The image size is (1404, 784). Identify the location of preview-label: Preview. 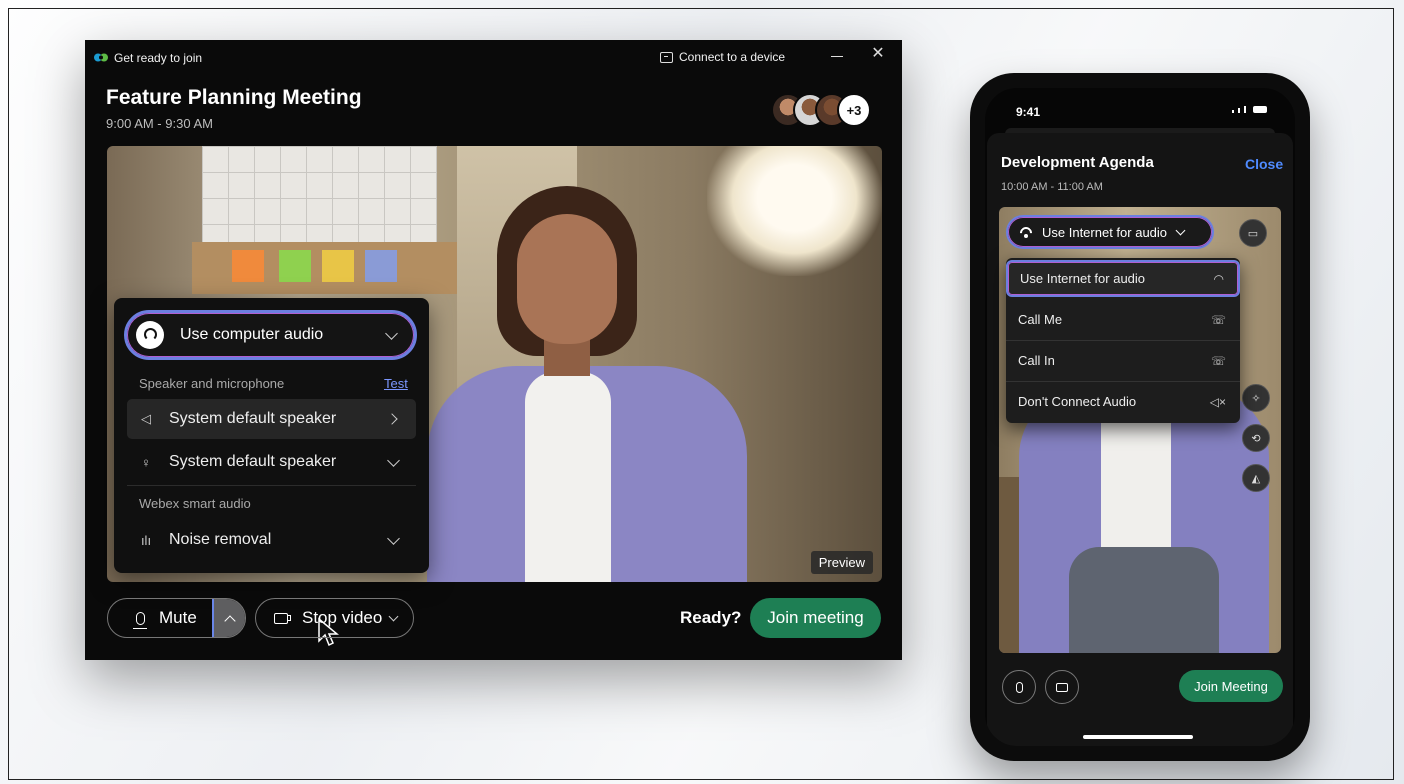
(841, 562).